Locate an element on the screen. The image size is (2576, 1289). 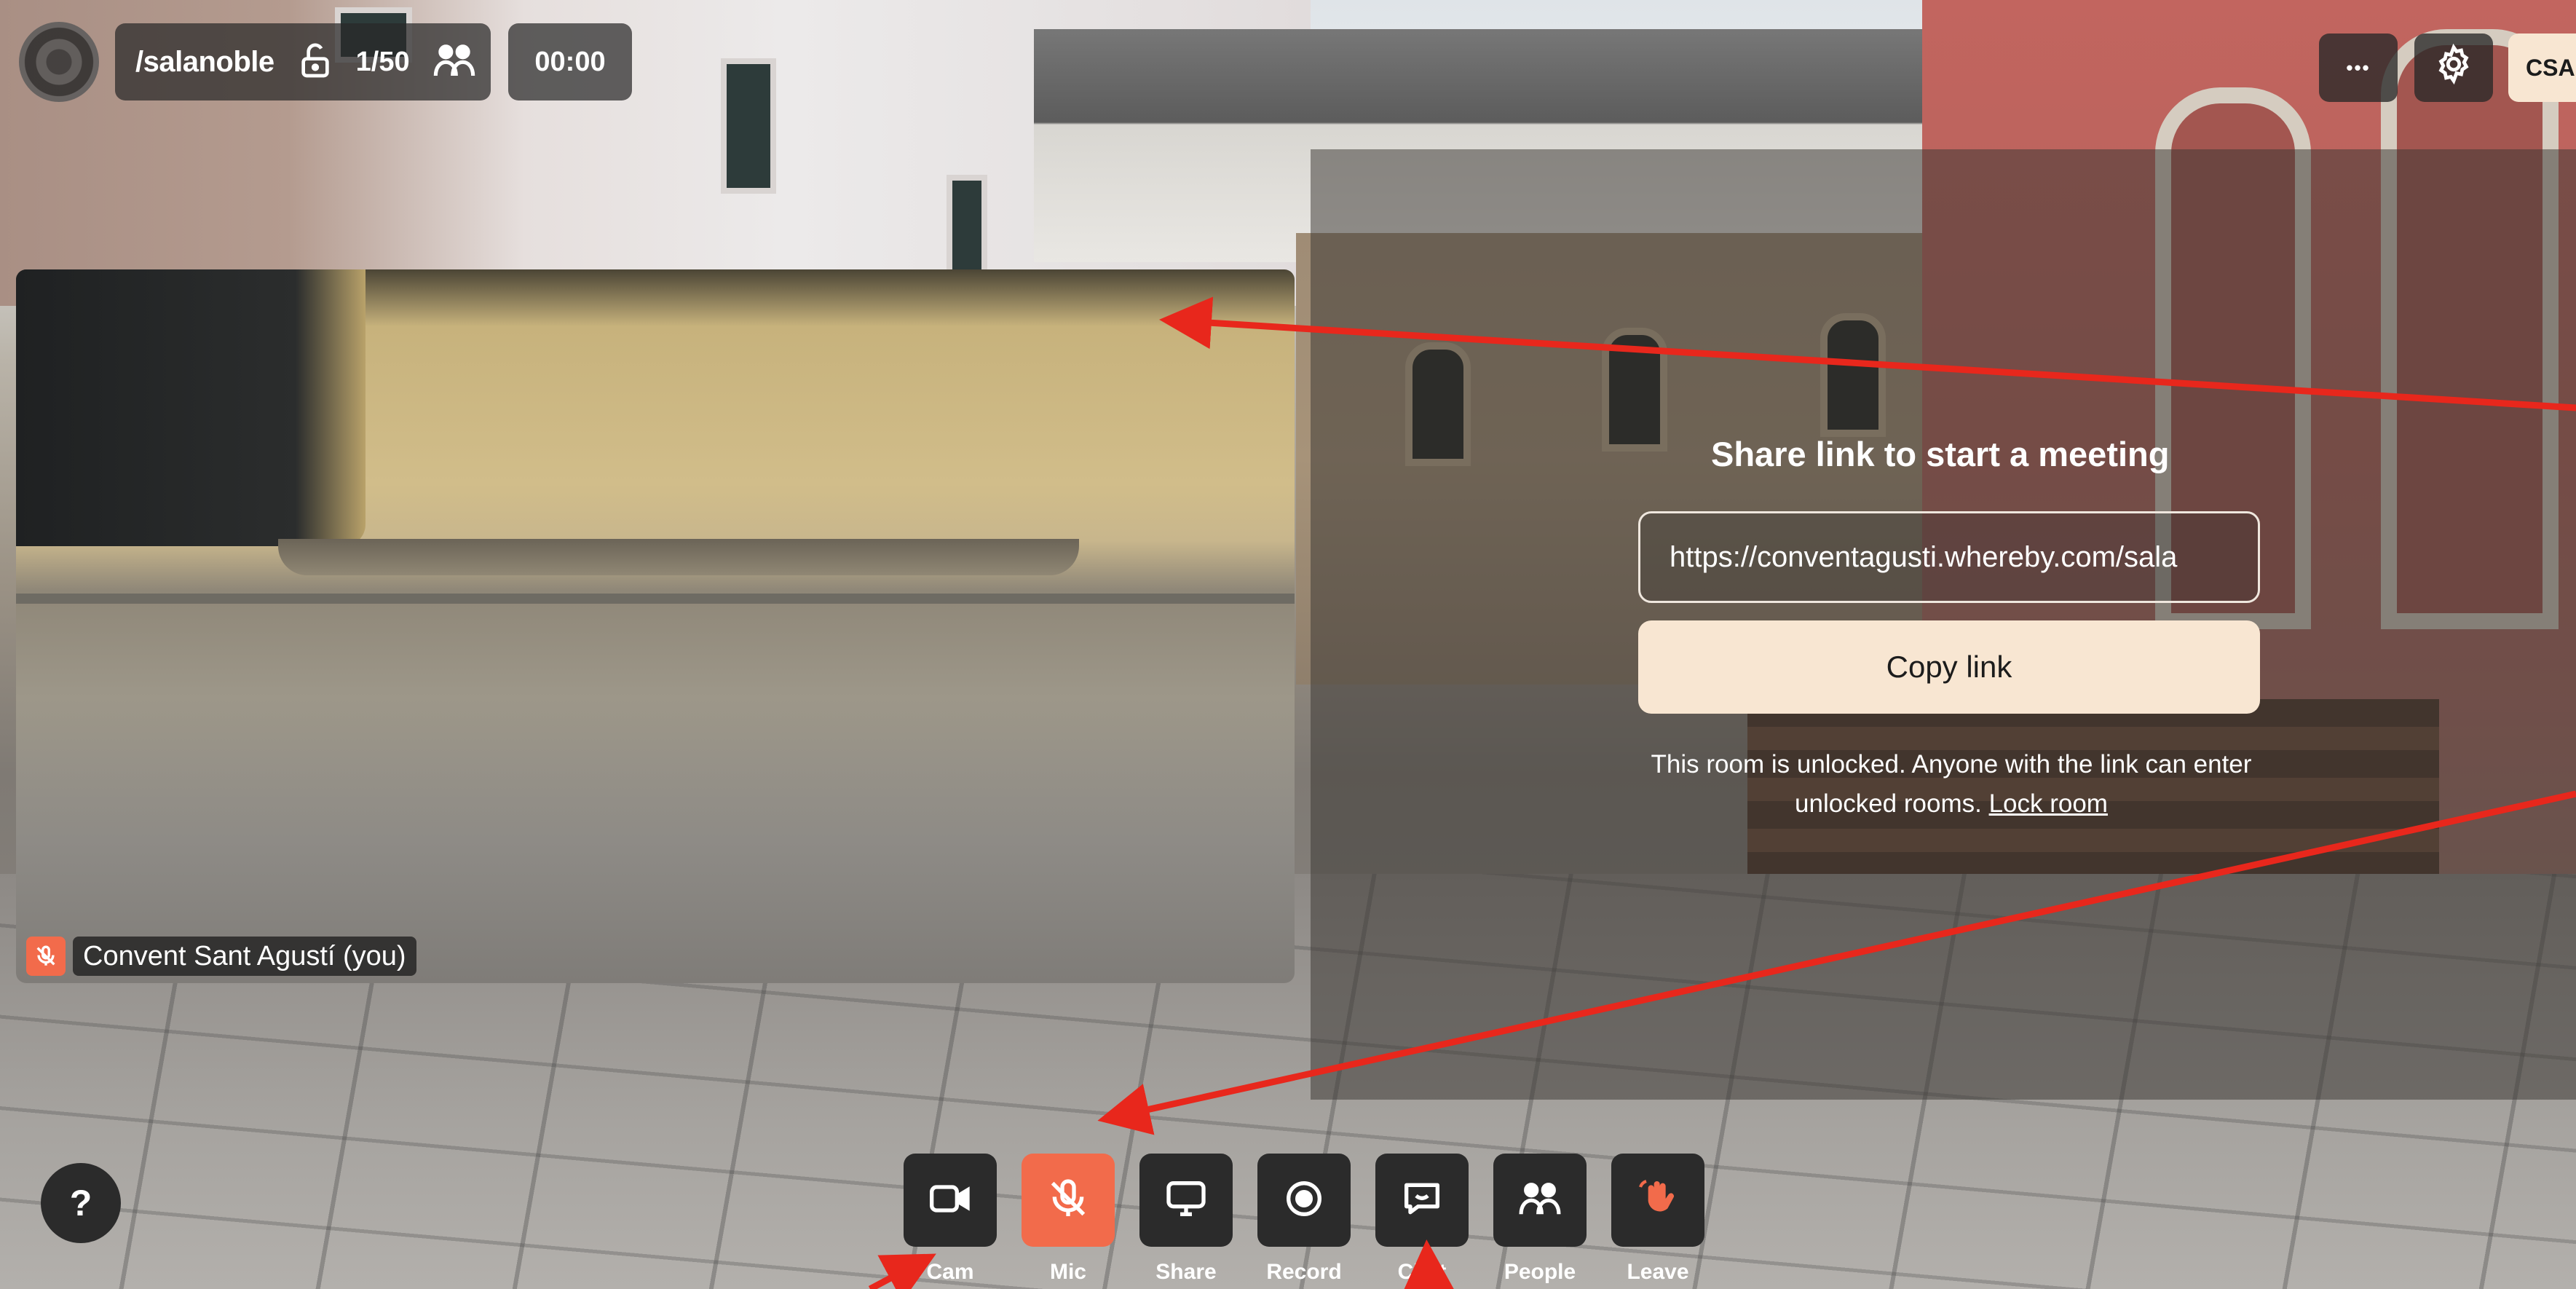
toolbar-cam: Cam is located at coordinates (950, 1219).